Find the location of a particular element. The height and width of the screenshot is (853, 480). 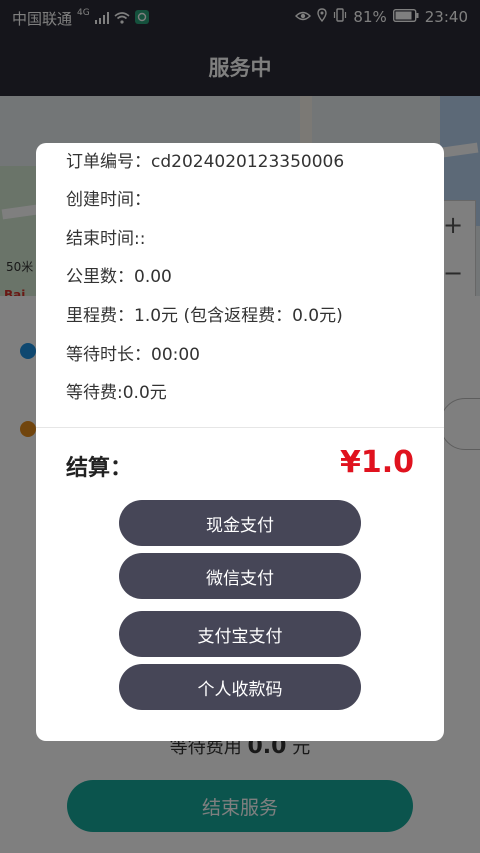

create-time-row: 创建时间： is located at coordinates (108, 200).